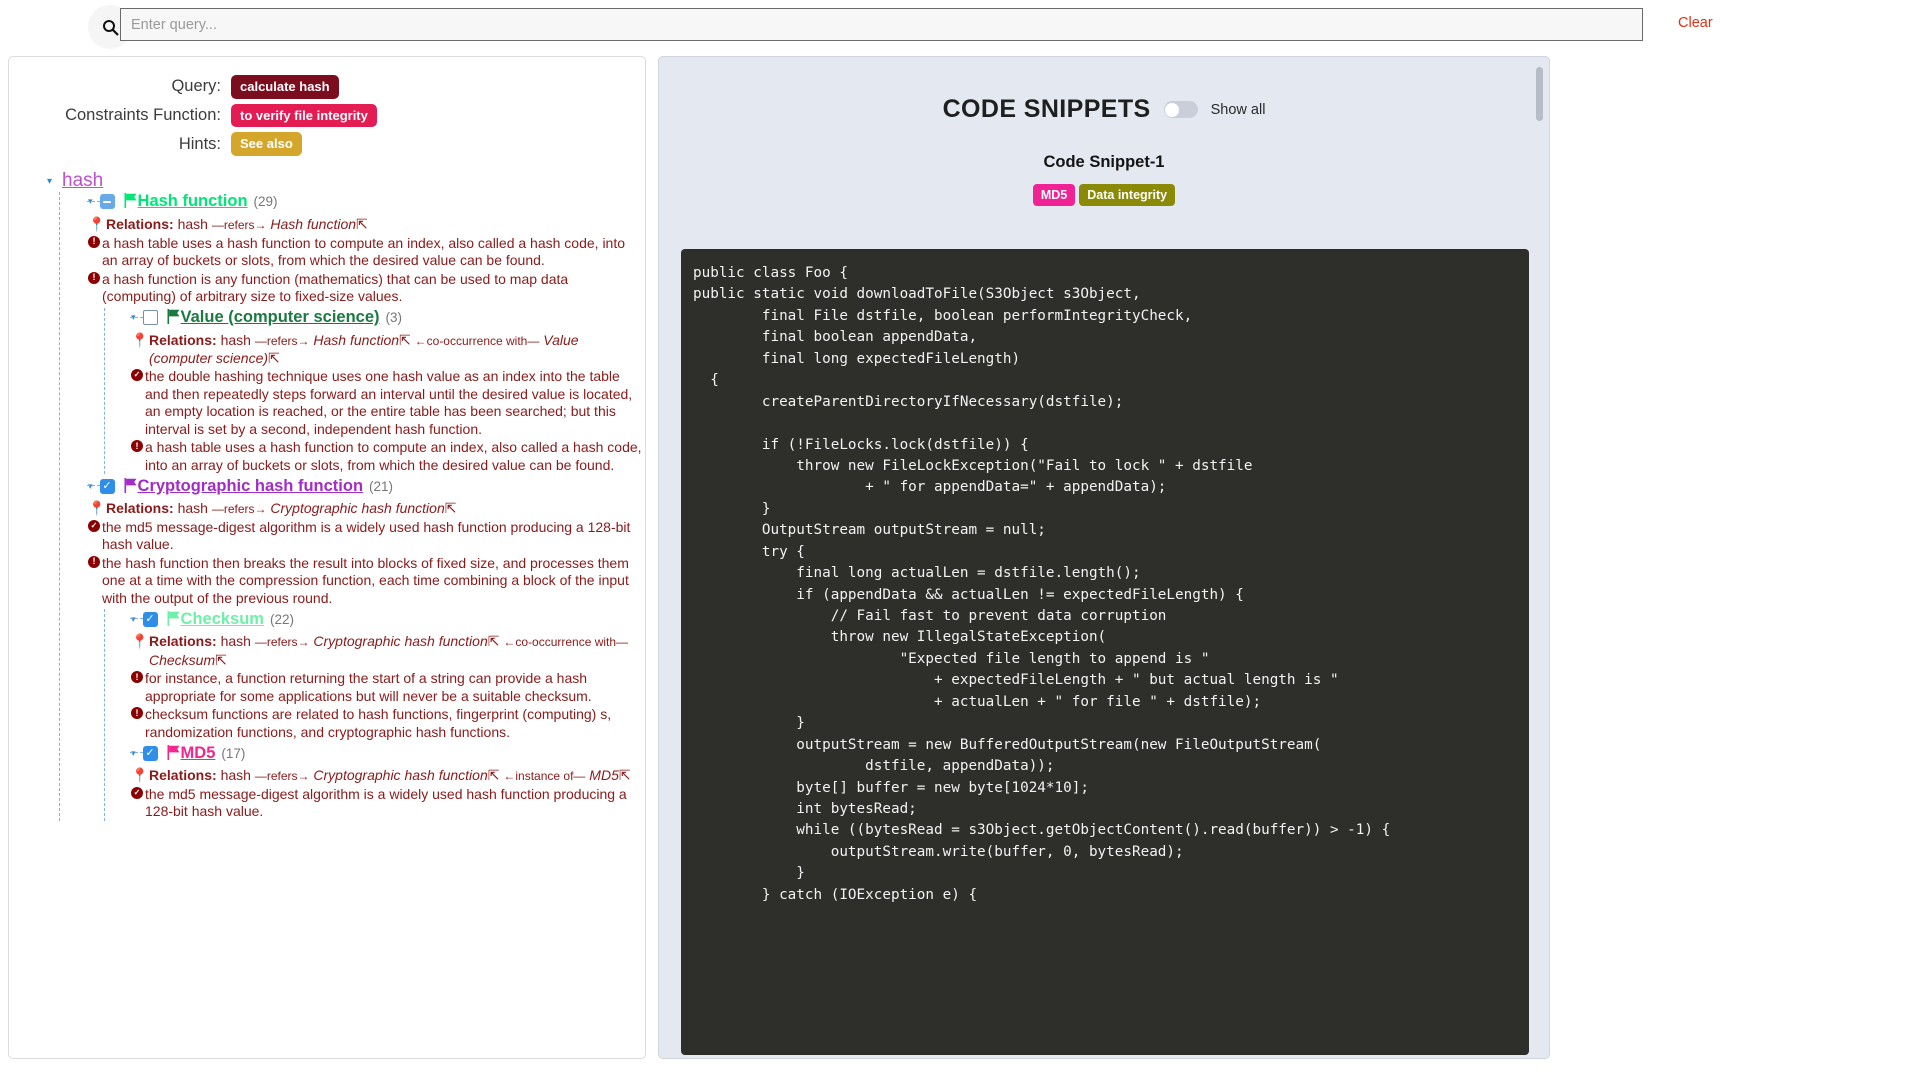 This screenshot has height=1079, width=1920. Describe the element at coordinates (198, 753) in the screenshot. I see `node-label: MD5` at that location.